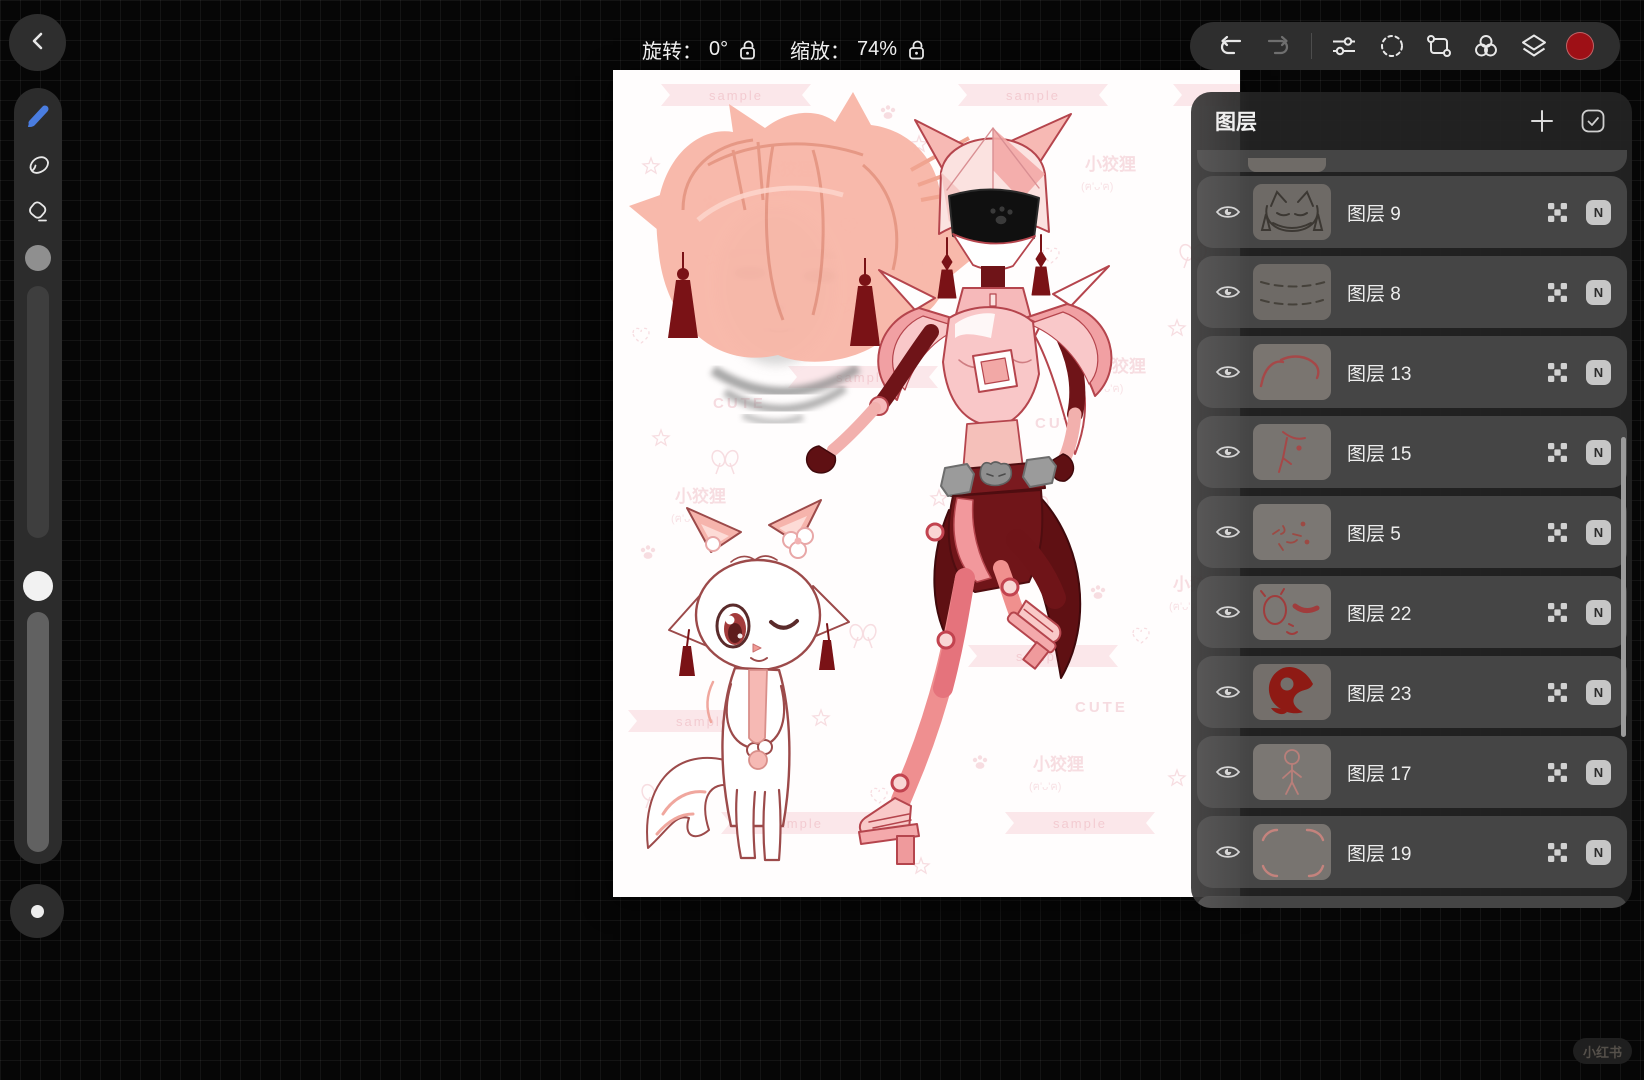 The height and width of the screenshot is (1080, 1644). I want to click on layer-row: 图层 13 N, so click(1412, 372).